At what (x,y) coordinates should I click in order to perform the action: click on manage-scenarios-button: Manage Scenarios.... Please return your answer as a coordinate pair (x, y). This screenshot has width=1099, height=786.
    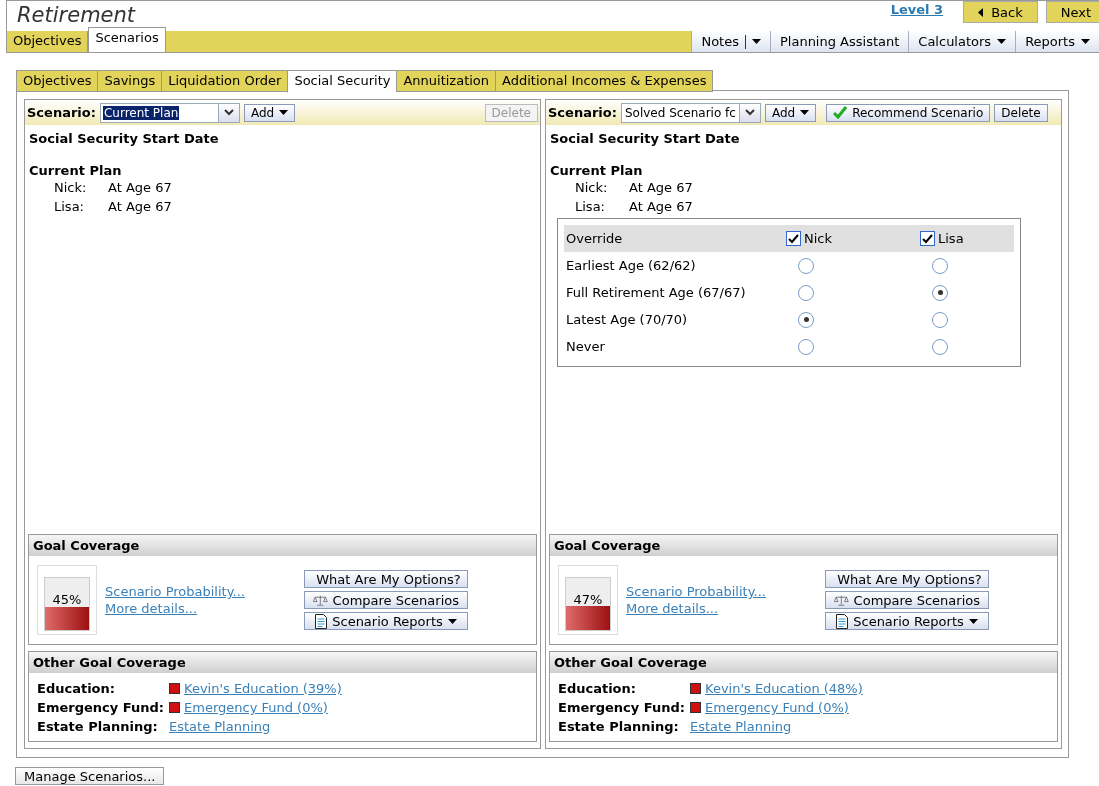
    Looking at the image, I should click on (90, 776).